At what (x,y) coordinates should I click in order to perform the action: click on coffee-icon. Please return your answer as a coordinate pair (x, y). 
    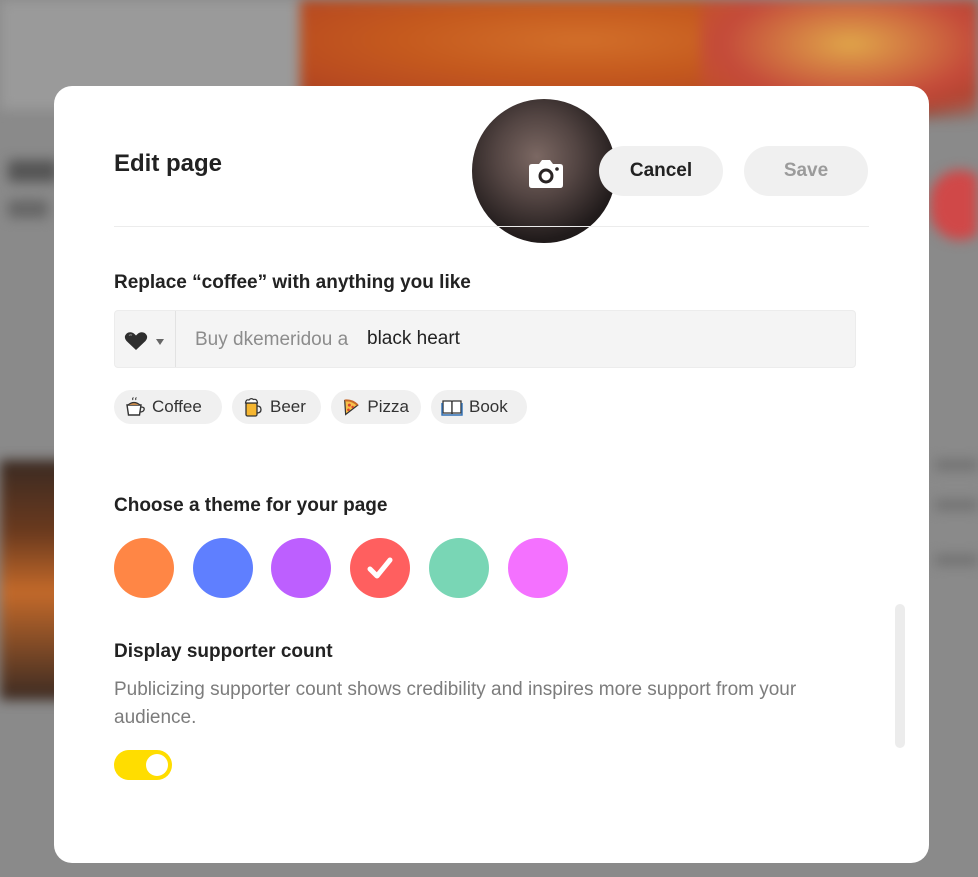
    Looking at the image, I should click on (135, 406).